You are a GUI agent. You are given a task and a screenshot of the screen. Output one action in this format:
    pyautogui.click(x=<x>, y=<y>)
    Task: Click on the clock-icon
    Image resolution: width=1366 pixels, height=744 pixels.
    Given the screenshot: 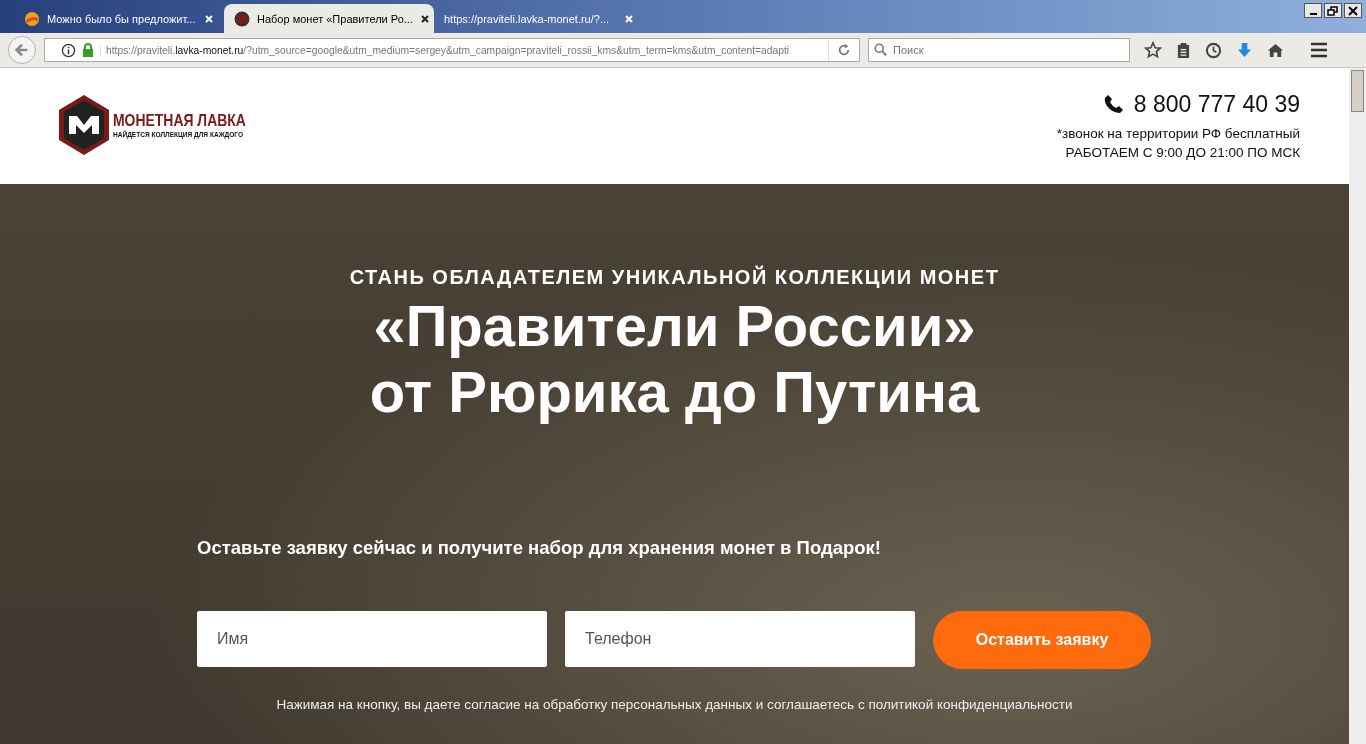 What is the action you would take?
    pyautogui.click(x=1213, y=50)
    